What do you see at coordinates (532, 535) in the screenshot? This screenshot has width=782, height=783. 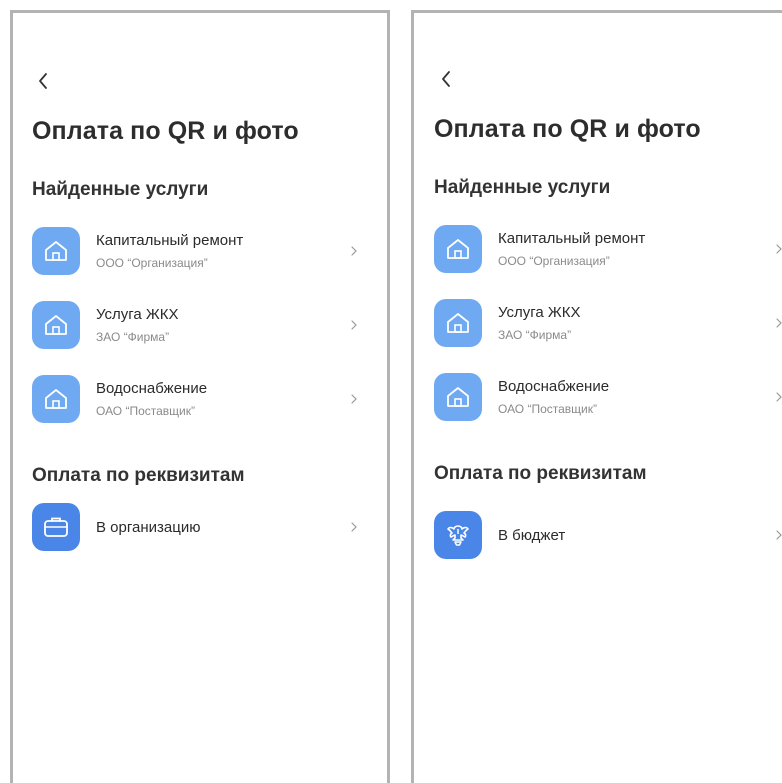 I see `requisites-item-name: В бюджет` at bounding box center [532, 535].